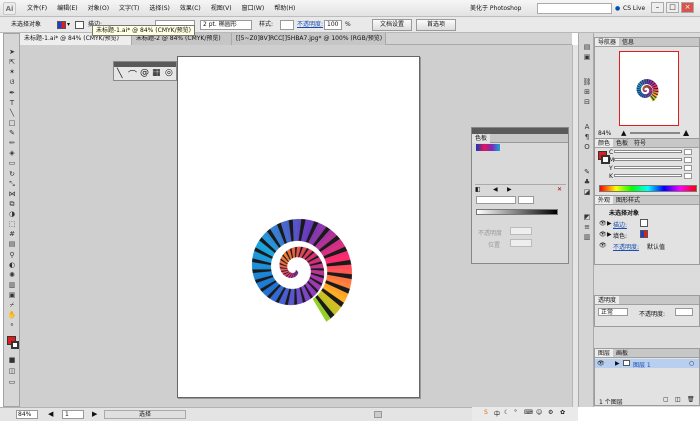  I want to click on cs-live-button: CS Live, so click(634, 8).